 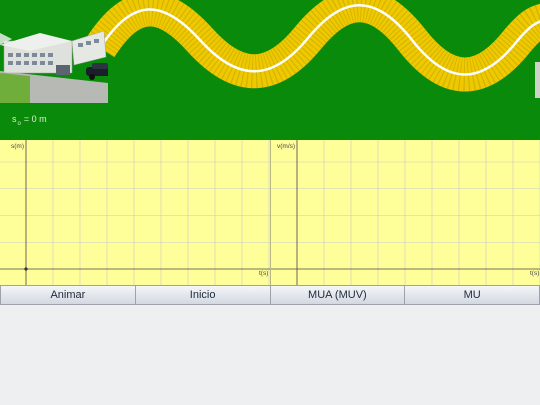 I want to click on control-bar: Animar Inicio MUA (MUV) MU, so click(x=270, y=295).